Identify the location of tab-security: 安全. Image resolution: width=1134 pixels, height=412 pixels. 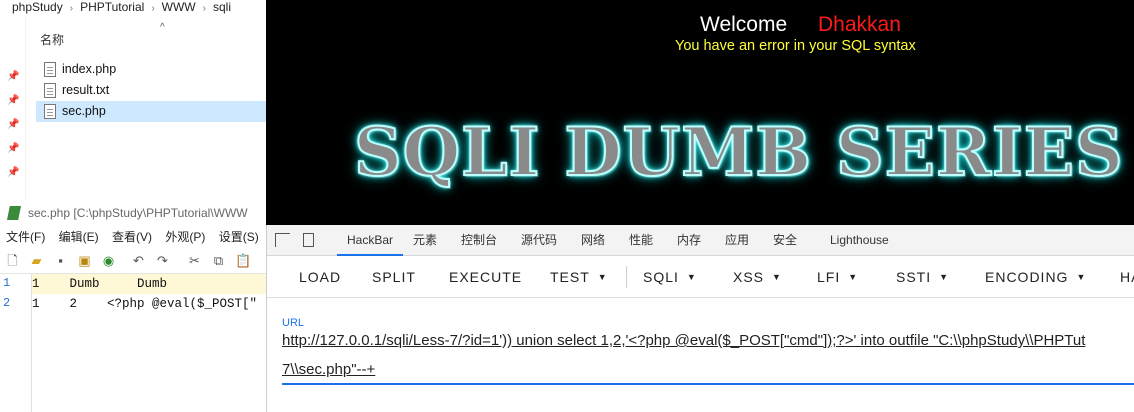
(785, 240).